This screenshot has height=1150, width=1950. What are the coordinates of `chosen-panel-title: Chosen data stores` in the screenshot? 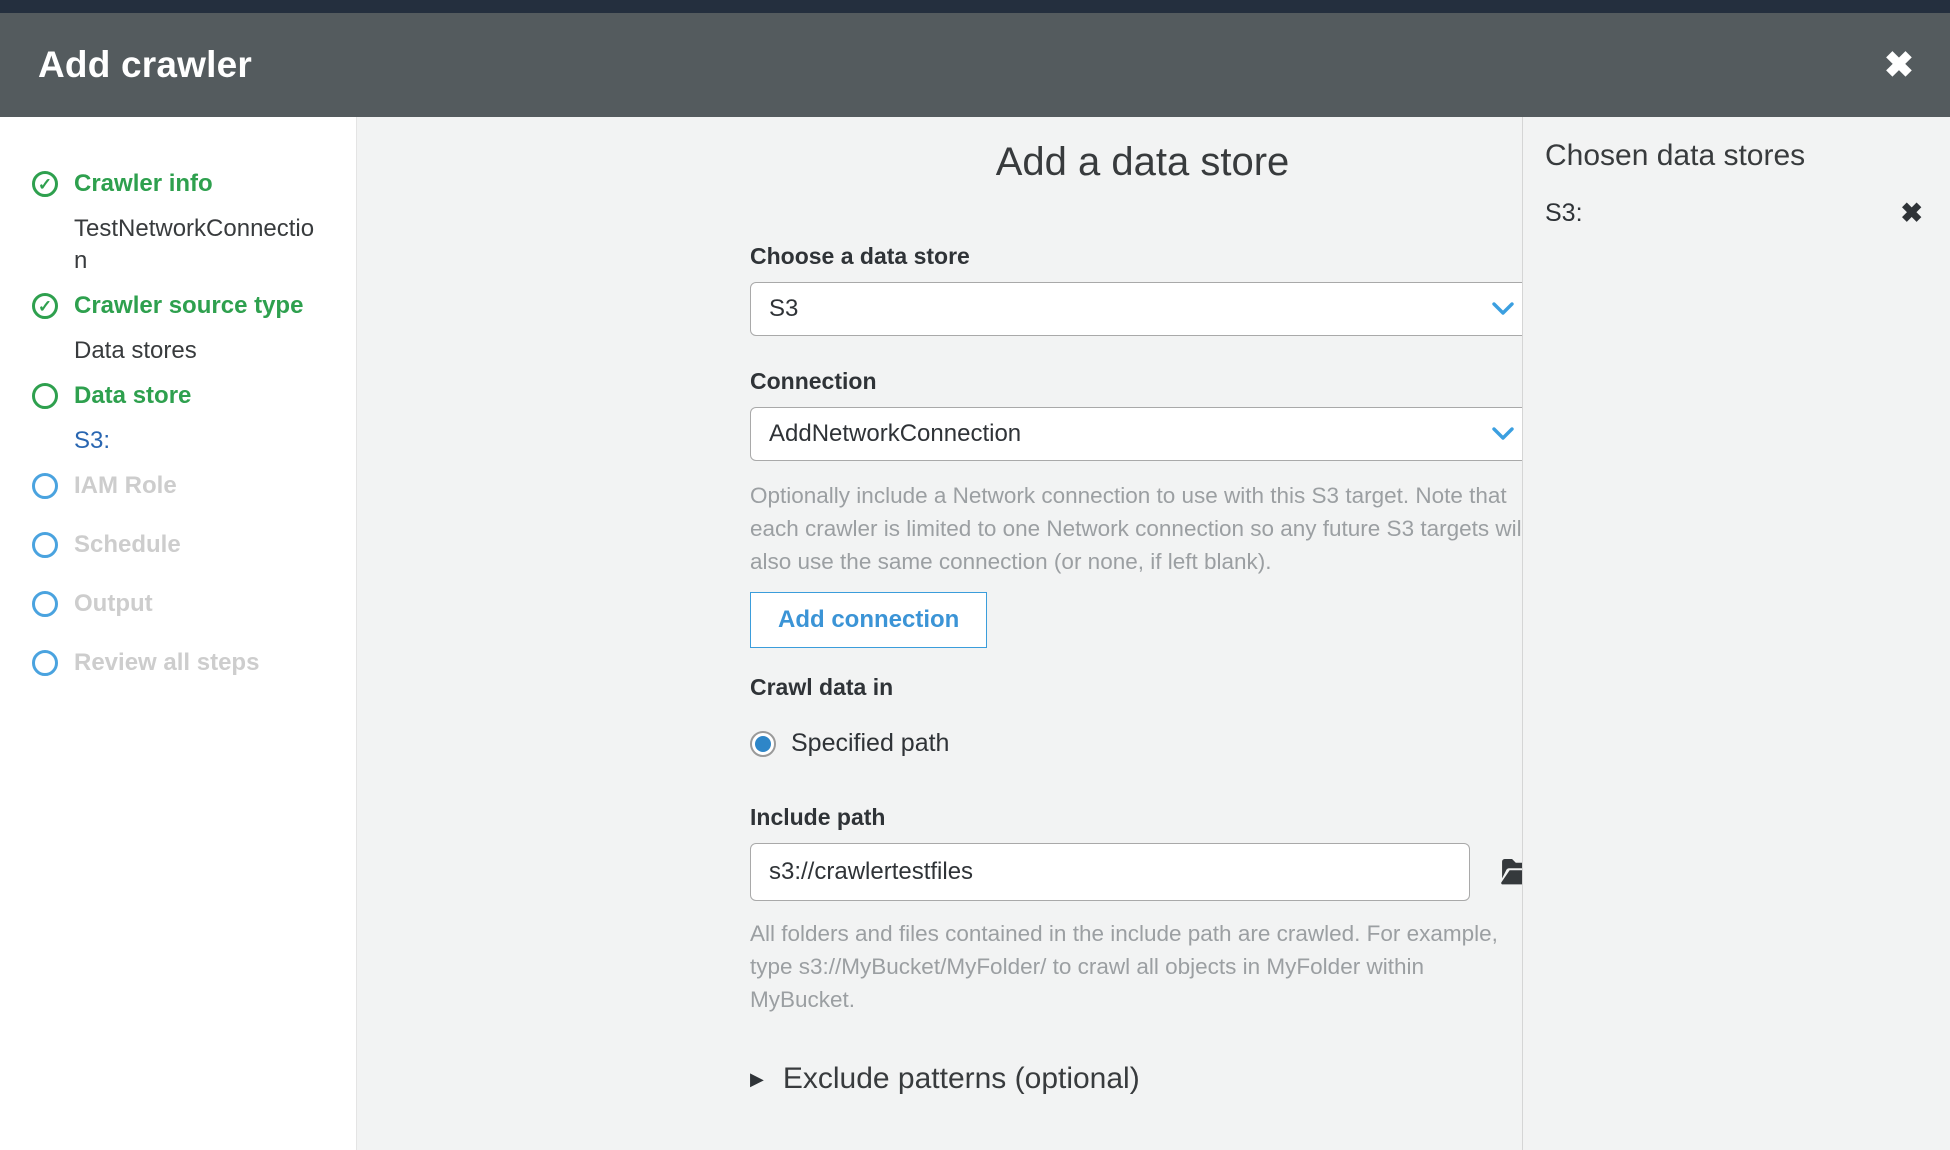 It's located at (1675, 155).